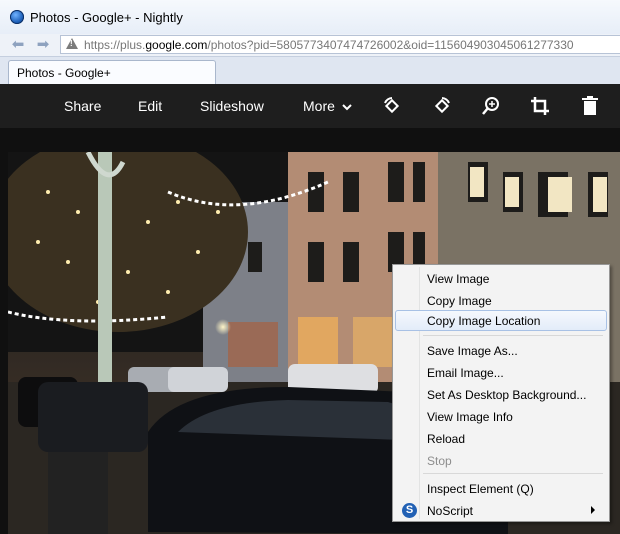  I want to click on menu-item-stop: Stop, so click(501, 460).